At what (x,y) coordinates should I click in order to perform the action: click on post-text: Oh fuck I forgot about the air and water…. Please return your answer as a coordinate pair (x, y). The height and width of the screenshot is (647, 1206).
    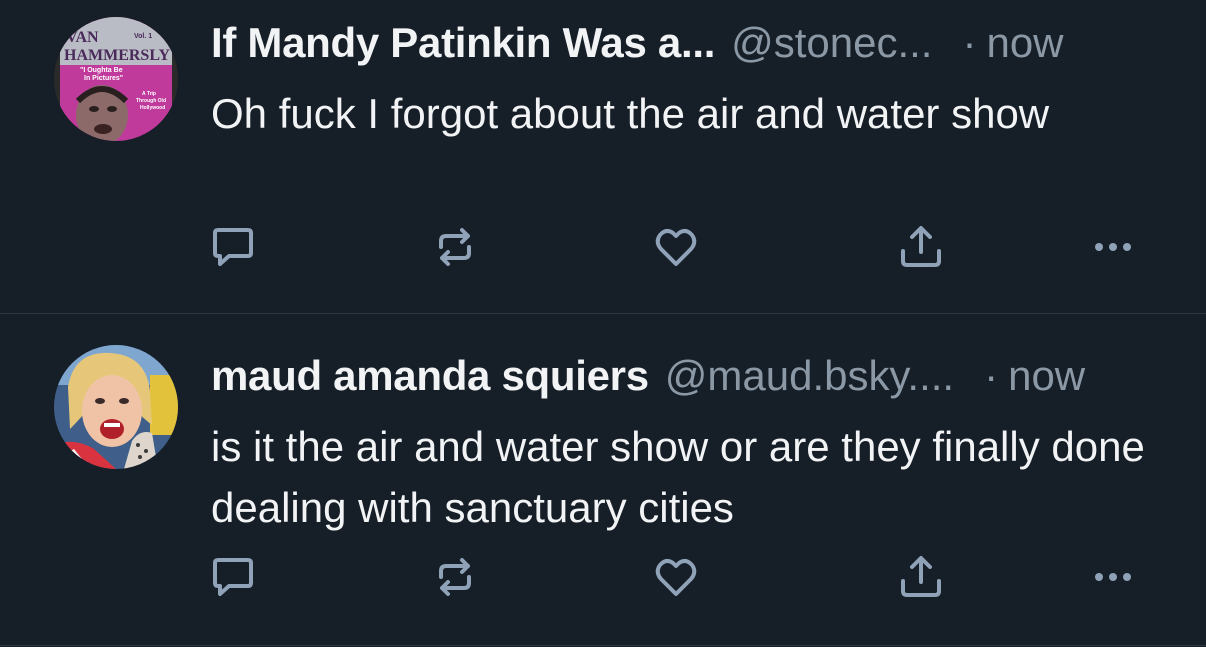
    Looking at the image, I should click on (630, 113).